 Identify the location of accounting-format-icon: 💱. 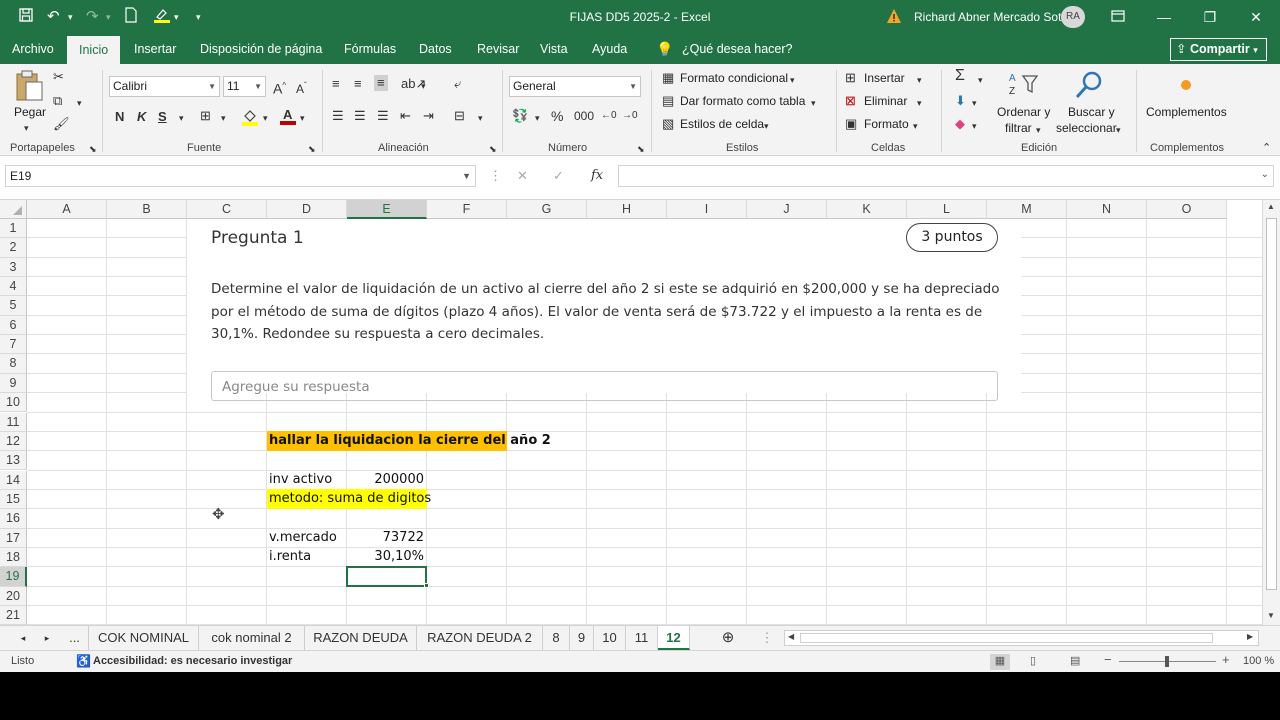
(520, 116).